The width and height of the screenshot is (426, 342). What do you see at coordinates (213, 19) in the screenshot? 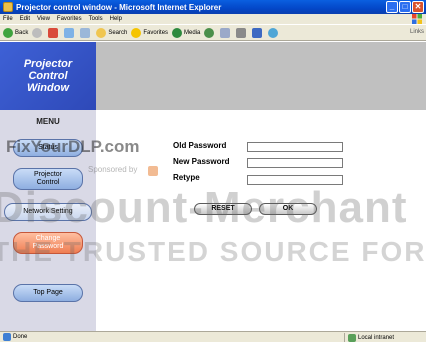
I see `menu-bar: File Edit View Favorites Tools Help` at bounding box center [213, 19].